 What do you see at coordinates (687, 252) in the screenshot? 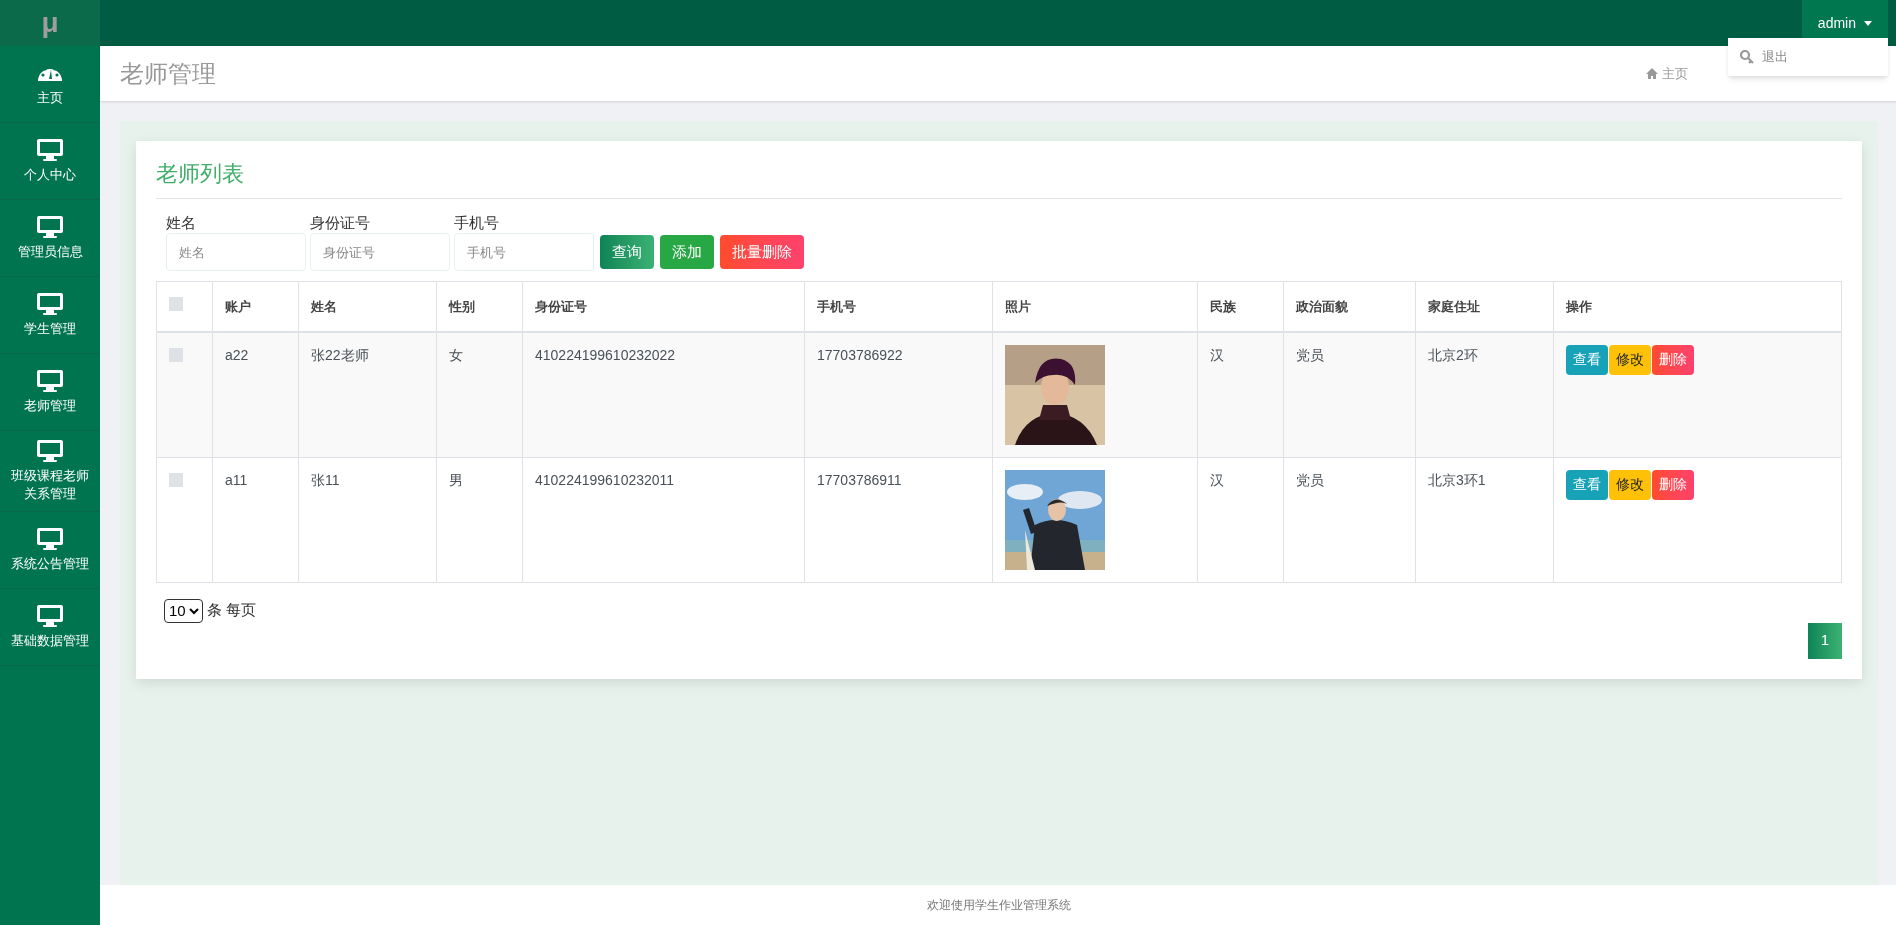
I see `action-button: 添加` at bounding box center [687, 252].